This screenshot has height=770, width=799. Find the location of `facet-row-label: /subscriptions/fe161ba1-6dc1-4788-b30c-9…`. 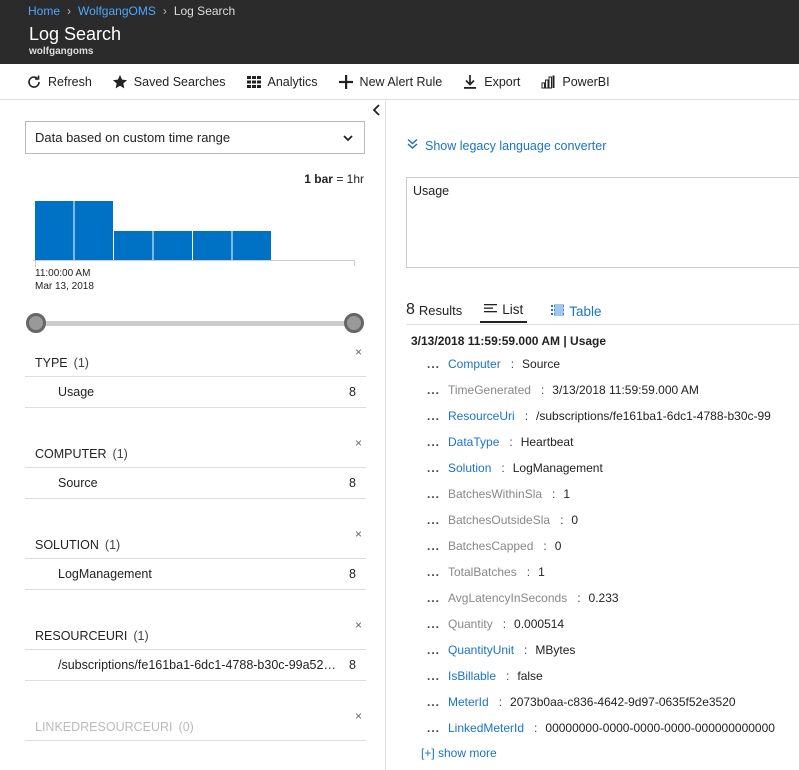

facet-row-label: /subscriptions/fe161ba1-6dc1-4788-b30c-9… is located at coordinates (200, 665).